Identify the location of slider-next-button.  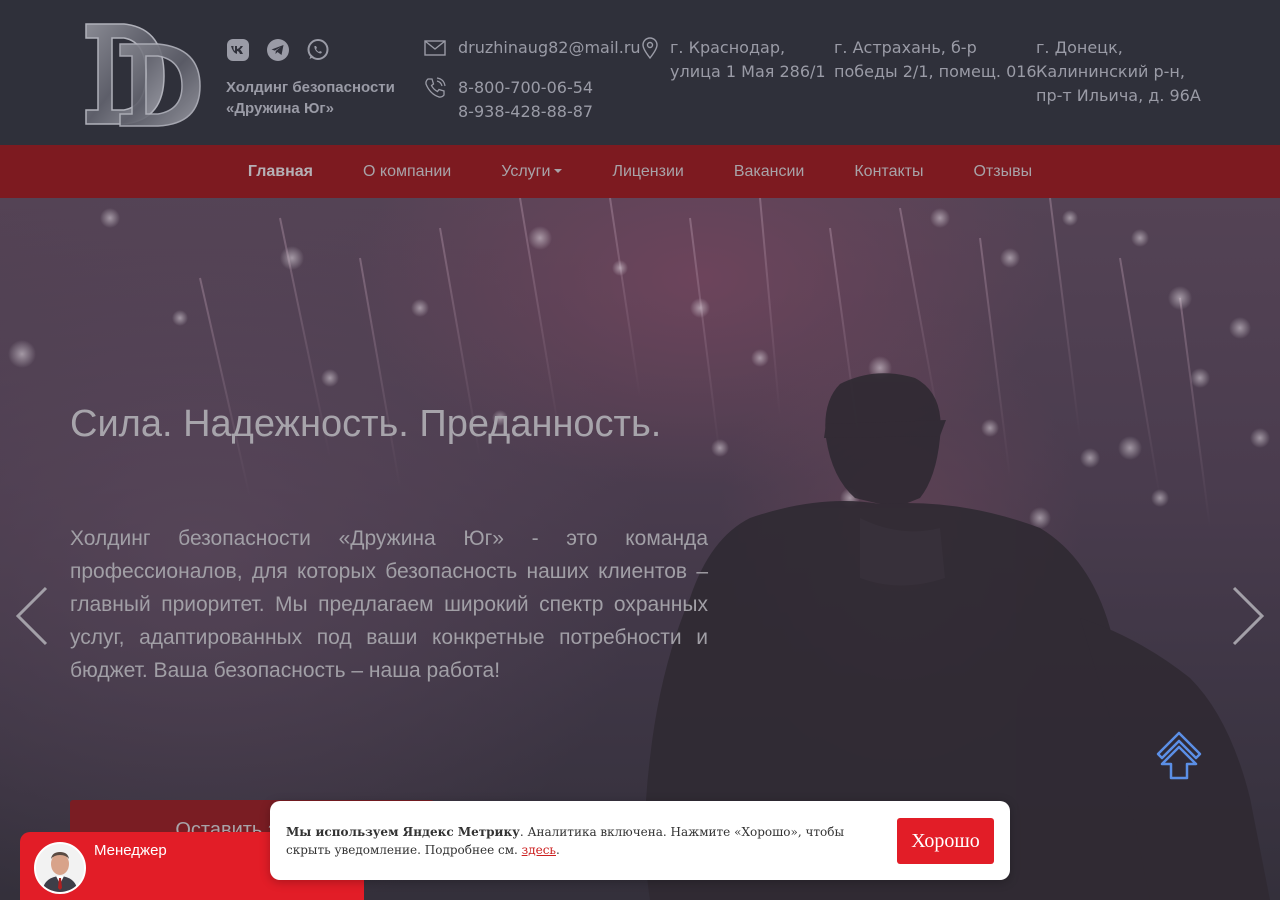
(1248, 618).